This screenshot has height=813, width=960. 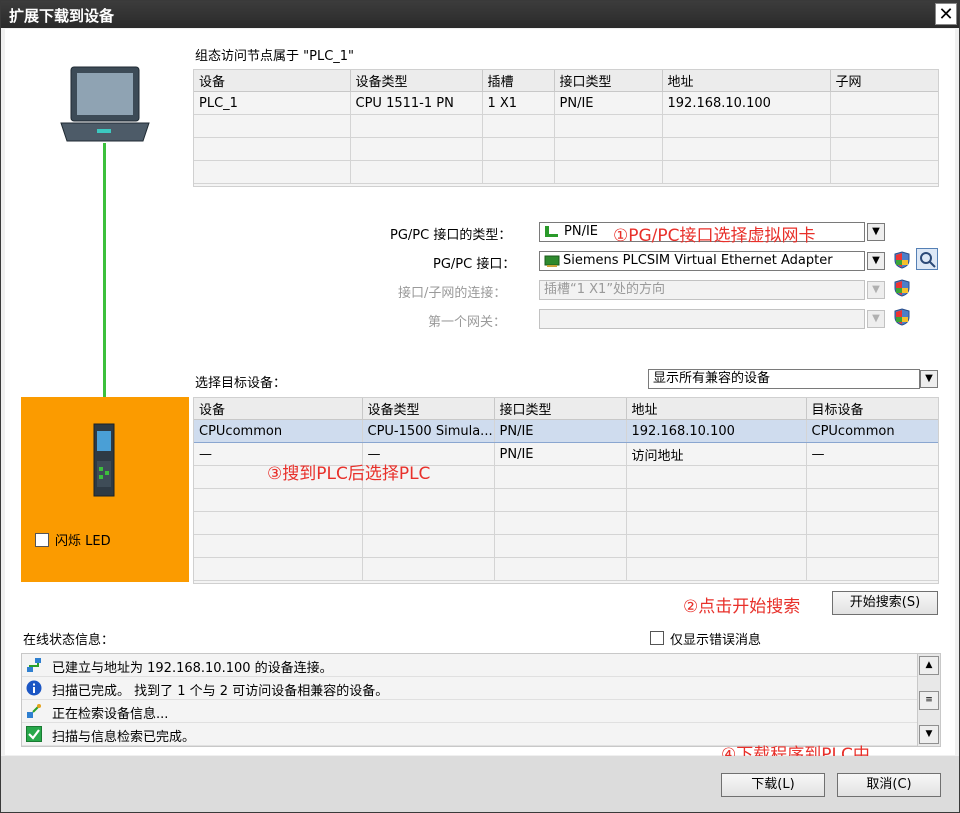 I want to click on target-table-cell: 192.168.10.100, so click(x=716, y=431).